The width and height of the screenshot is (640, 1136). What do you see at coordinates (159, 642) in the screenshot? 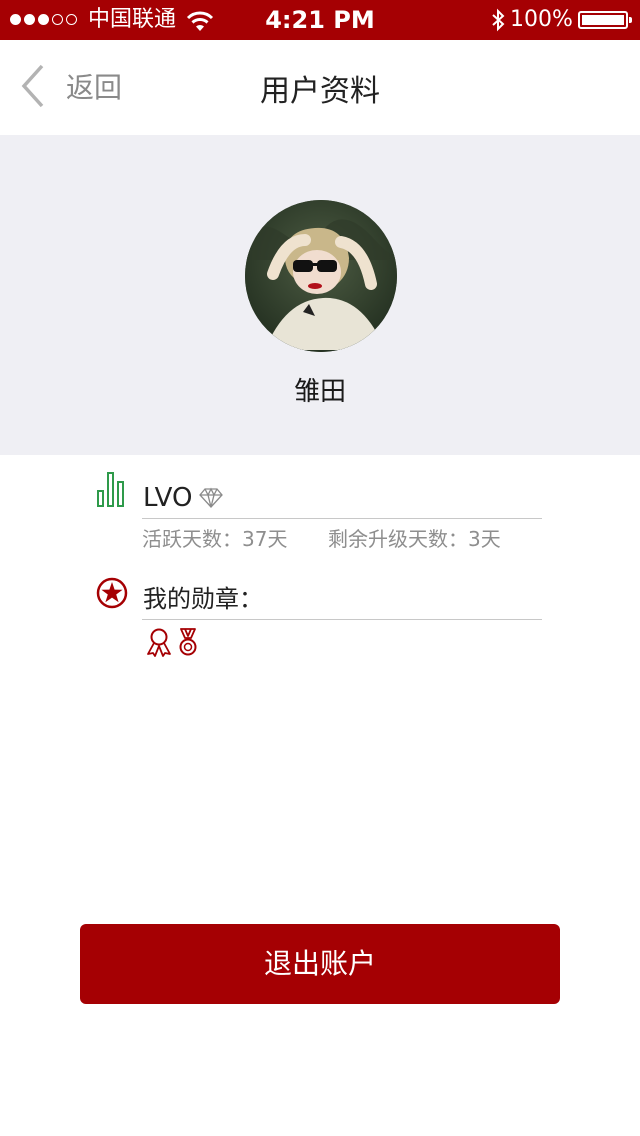
I see `ribbon-badge-icon` at bounding box center [159, 642].